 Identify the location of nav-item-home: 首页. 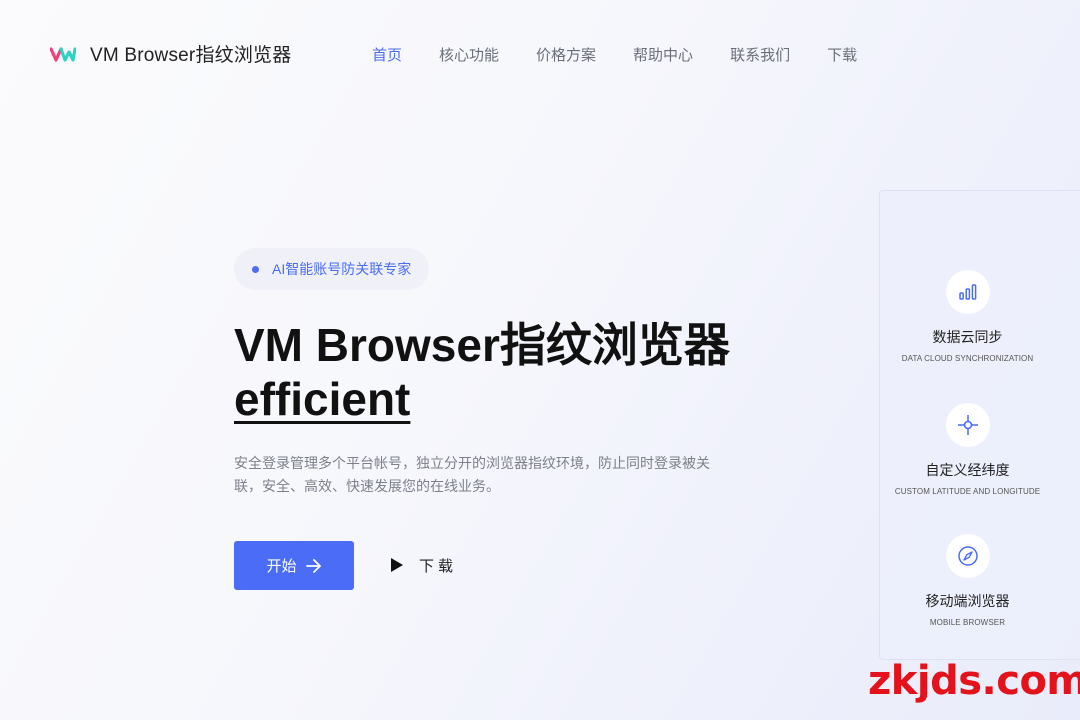
(387, 54).